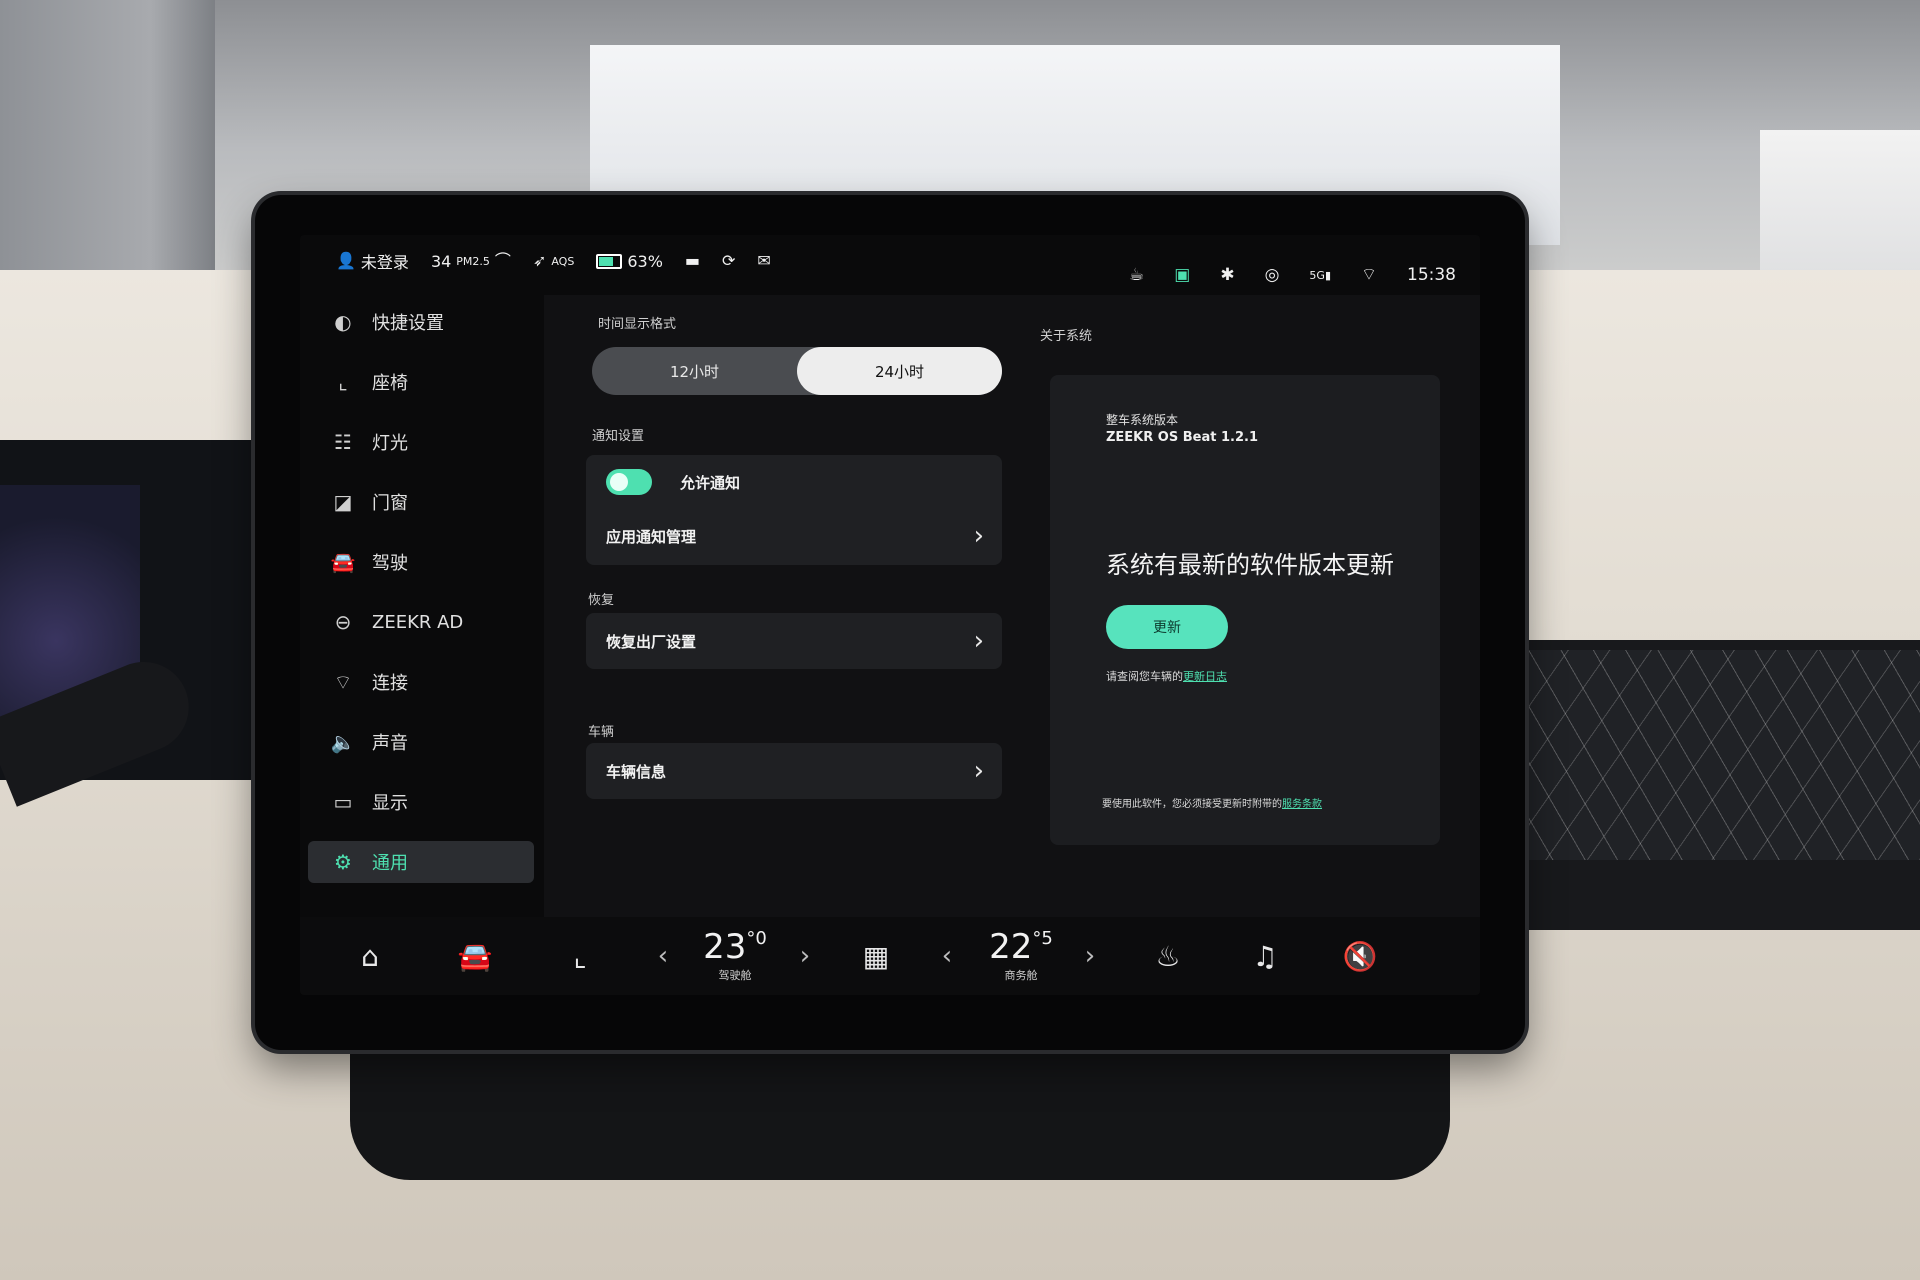  Describe the element at coordinates (1182, 275) in the screenshot. I see `charging-screen-icon: ▣` at that location.